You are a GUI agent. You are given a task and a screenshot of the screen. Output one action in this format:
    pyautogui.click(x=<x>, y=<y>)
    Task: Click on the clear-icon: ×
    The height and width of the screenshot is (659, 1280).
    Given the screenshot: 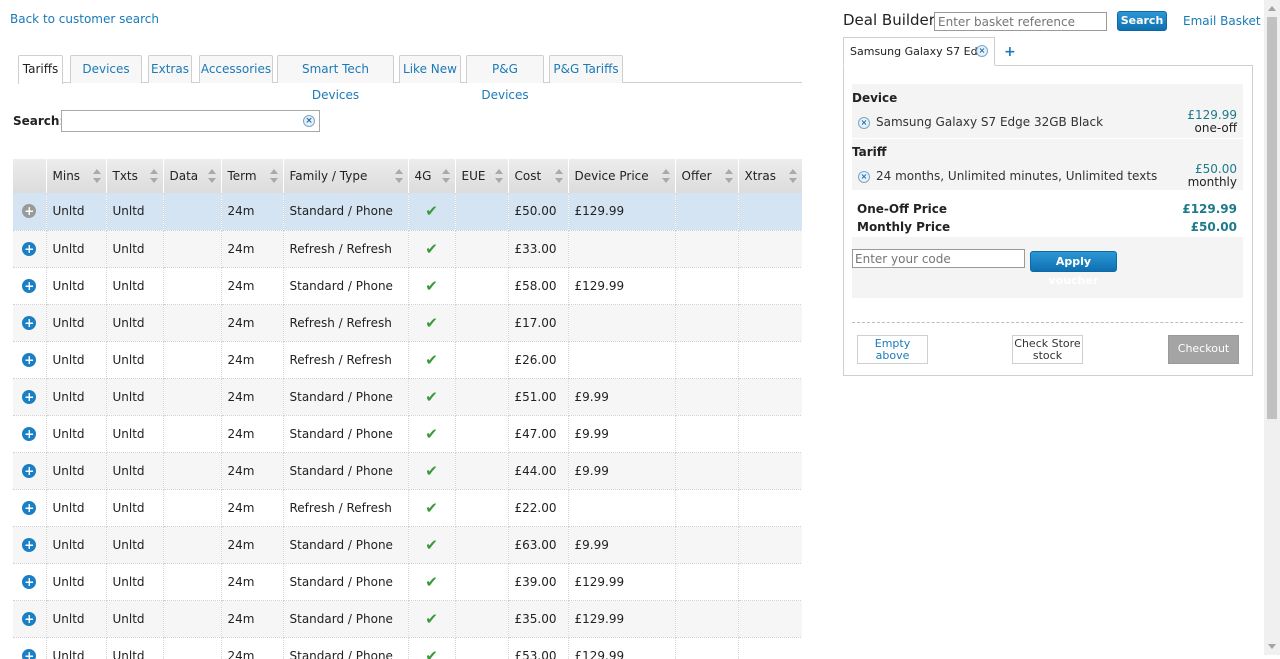 What is the action you would take?
    pyautogui.click(x=309, y=121)
    